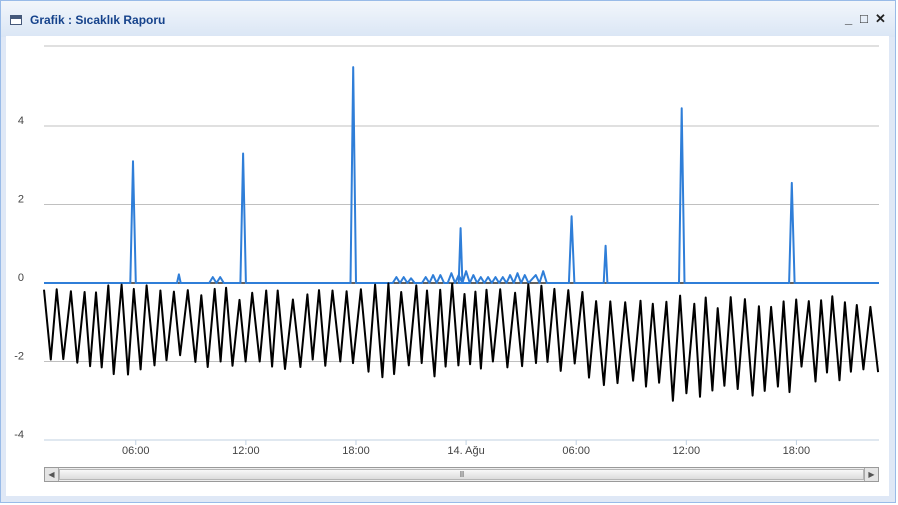 This screenshot has height=505, width=898. What do you see at coordinates (19, 357) in the screenshot?
I see `y-tick-label: -2` at bounding box center [19, 357].